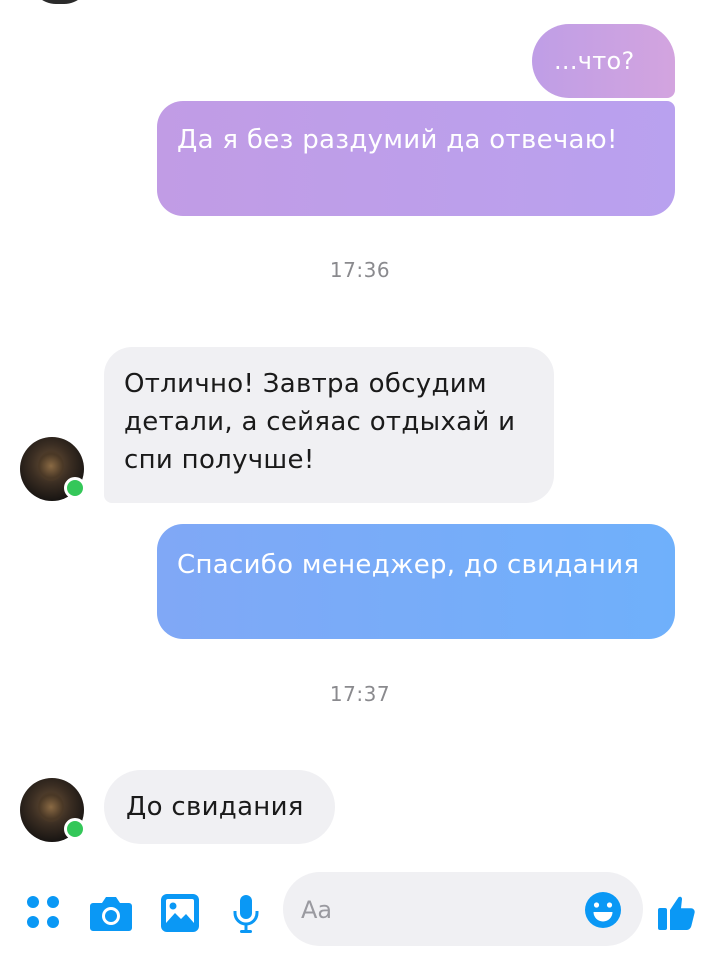 The height and width of the screenshot is (956, 720). I want to click on message-text: Да я без раздумий да отвечаю!, so click(397, 140).